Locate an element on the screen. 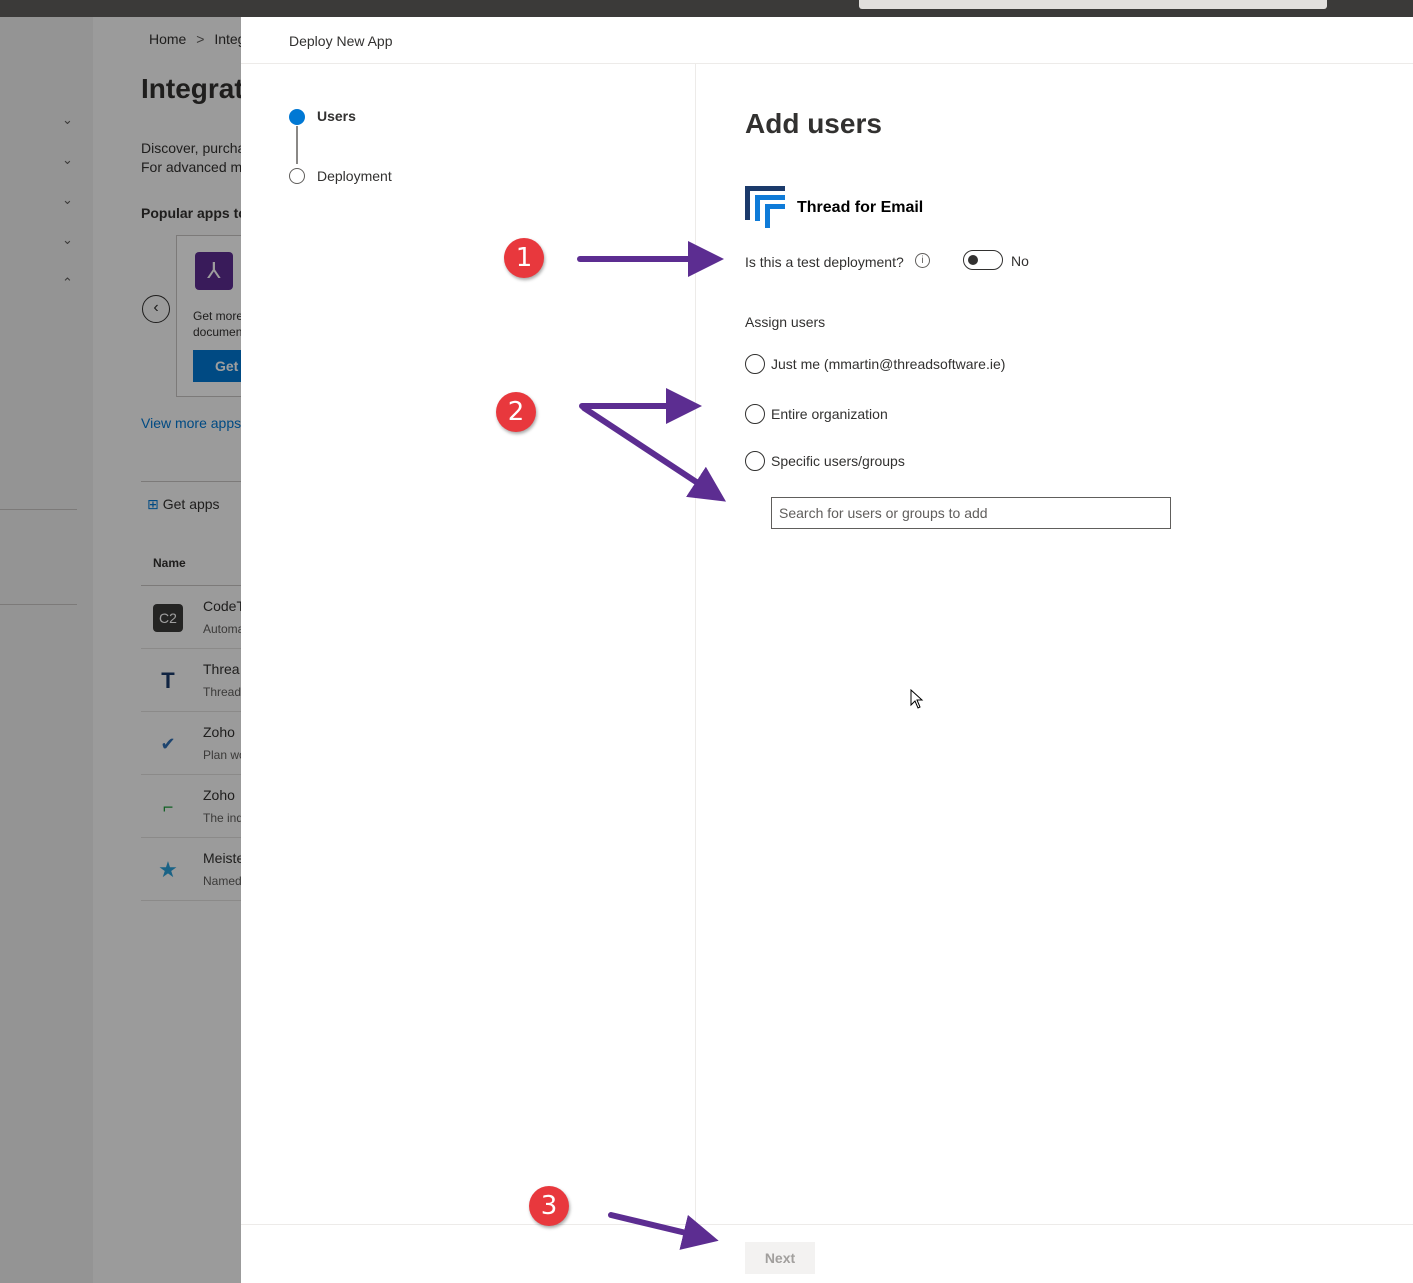 This screenshot has height=1283, width=1413. mouse-cursor-icon is located at coordinates (917, 699).